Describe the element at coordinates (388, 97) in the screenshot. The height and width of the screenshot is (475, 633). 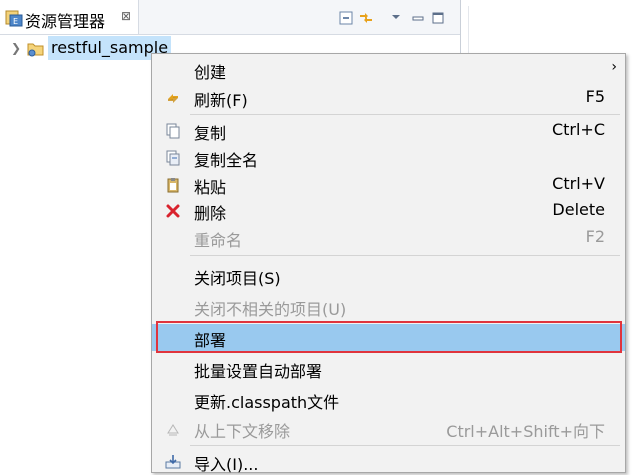
I see `menu-item-refresh: 刷新(F) F5` at that location.